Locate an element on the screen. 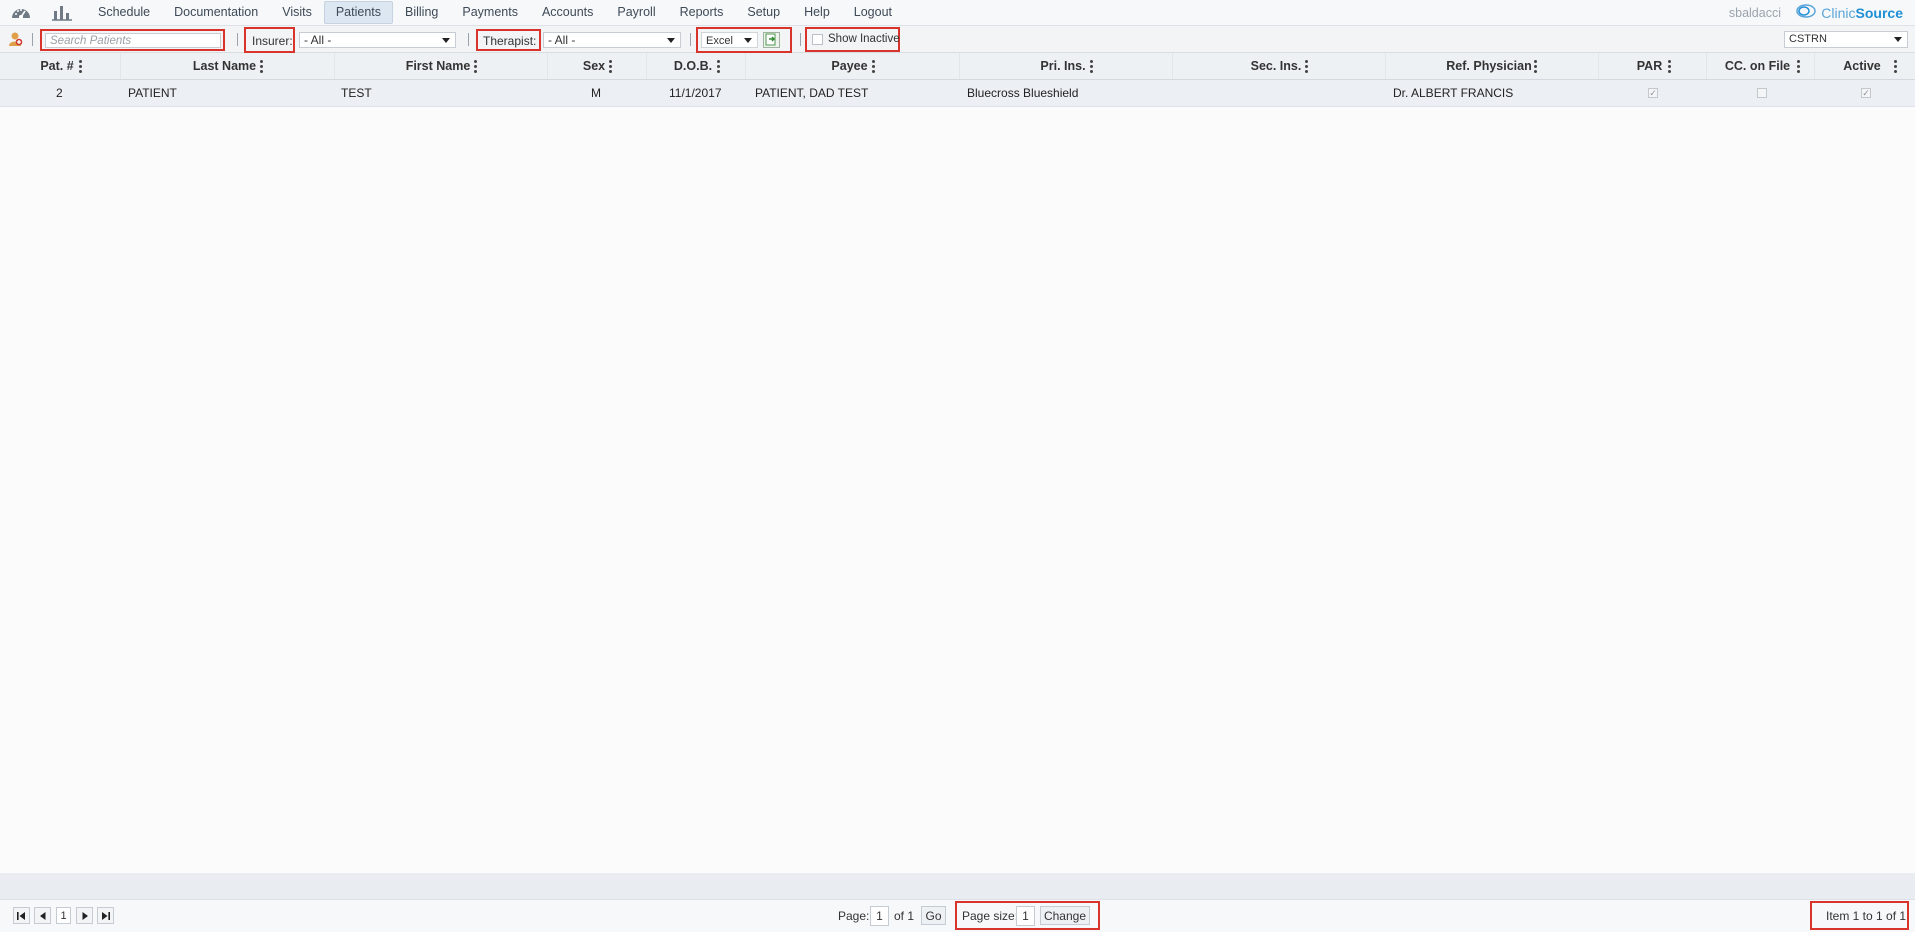 Image resolution: width=1915 pixels, height=932 pixels. insurer-select: - All - is located at coordinates (377, 40).